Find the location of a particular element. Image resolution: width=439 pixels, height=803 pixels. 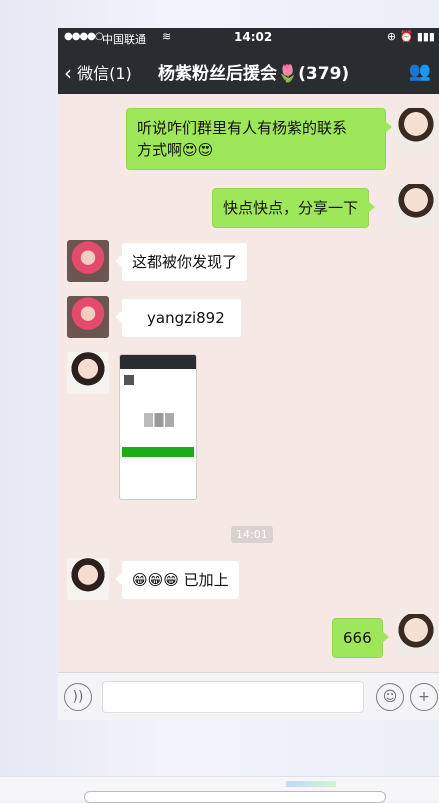

message-bubble: yangzi892 is located at coordinates (178, 318).